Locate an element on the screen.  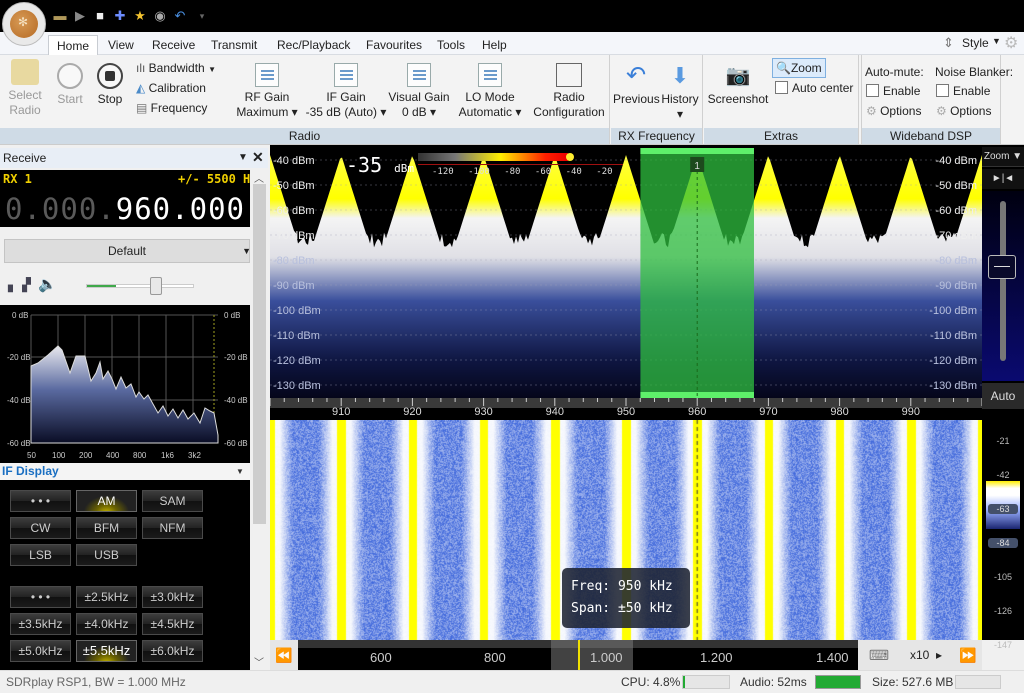
scroll-right-button: ⏩ is located at coordinates (968, 655).